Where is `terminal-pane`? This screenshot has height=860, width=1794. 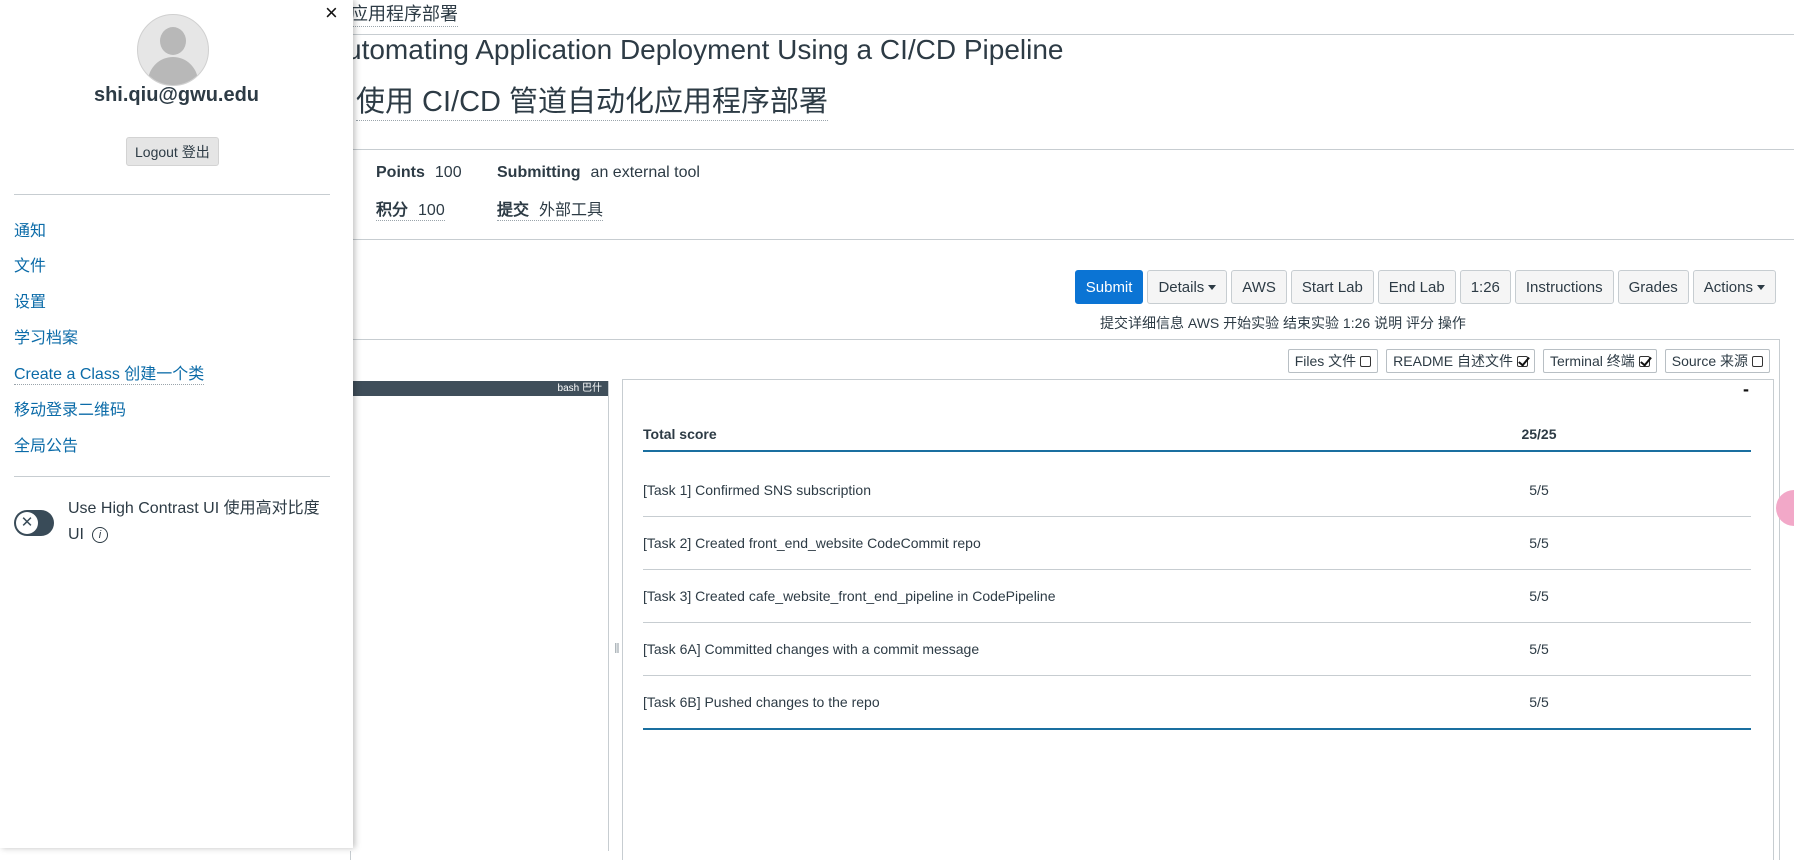 terminal-pane is located at coordinates (479, 616).